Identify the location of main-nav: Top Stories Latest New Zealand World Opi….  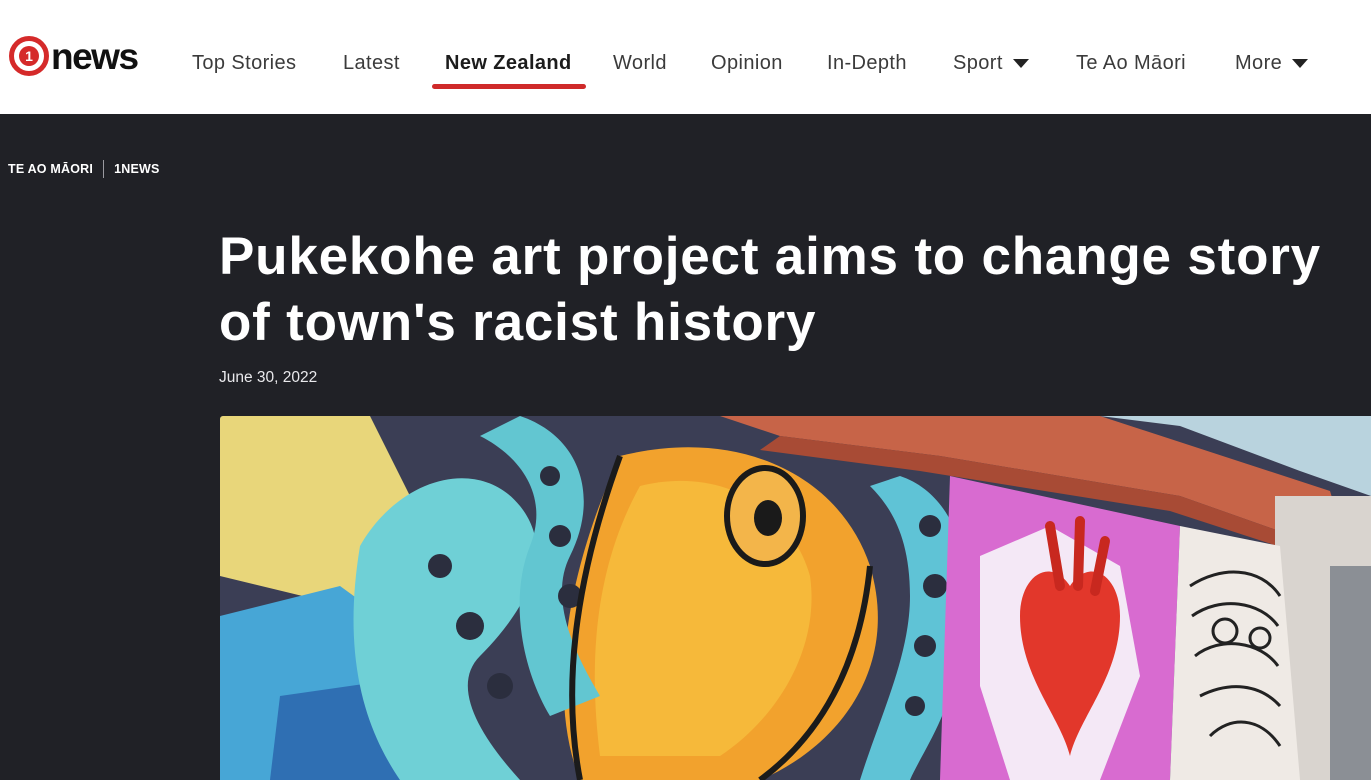
(685, 57).